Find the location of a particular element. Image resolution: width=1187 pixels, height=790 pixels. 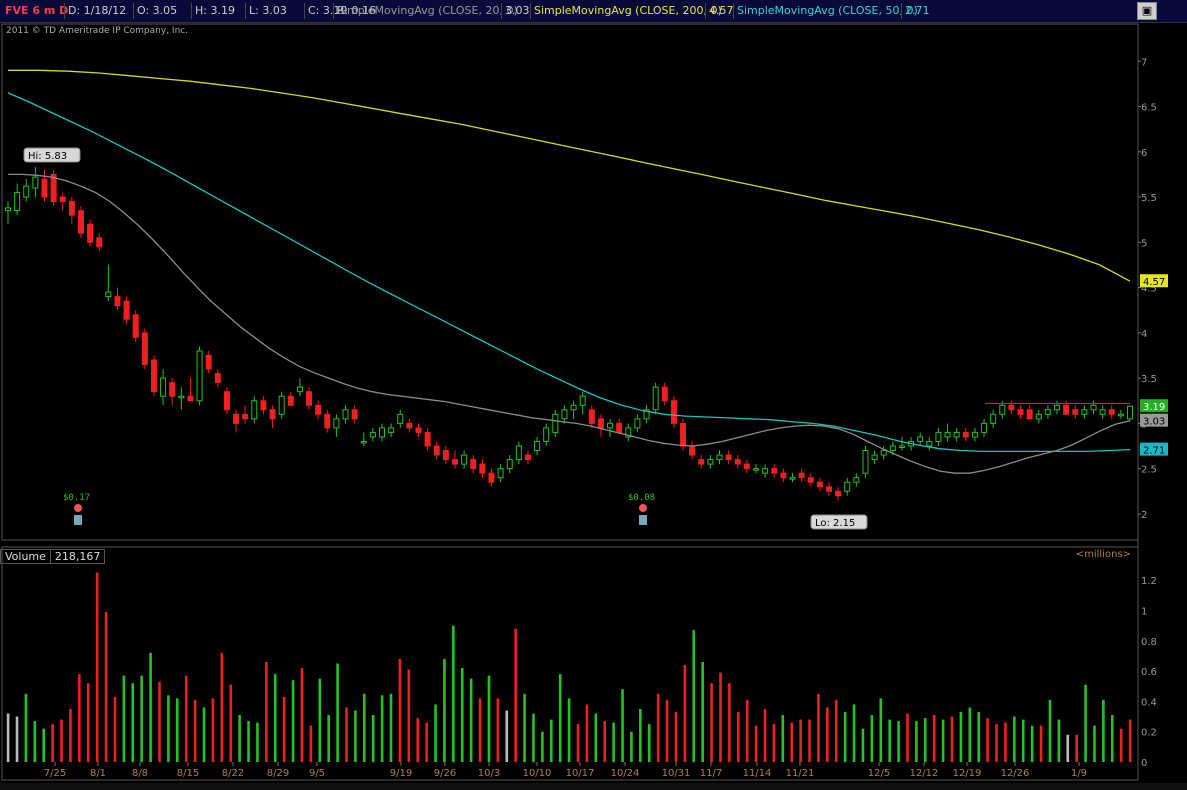

volume-label: Volume is located at coordinates (25, 556).